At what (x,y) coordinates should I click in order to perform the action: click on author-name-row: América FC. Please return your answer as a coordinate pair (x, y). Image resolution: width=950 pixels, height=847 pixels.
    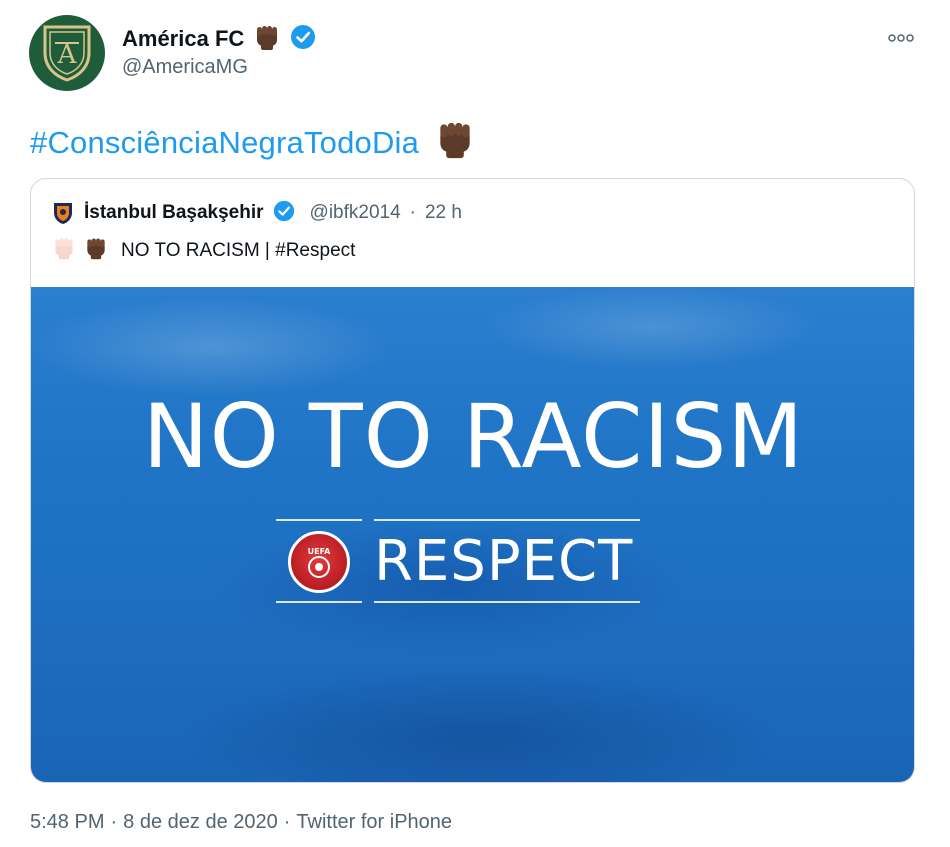
    Looking at the image, I should click on (219, 39).